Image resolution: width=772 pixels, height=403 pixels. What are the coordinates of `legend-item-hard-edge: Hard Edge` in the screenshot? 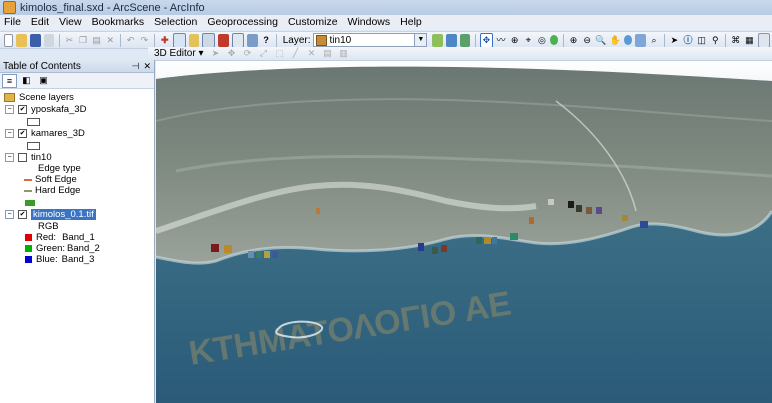 It's located at (52, 190).